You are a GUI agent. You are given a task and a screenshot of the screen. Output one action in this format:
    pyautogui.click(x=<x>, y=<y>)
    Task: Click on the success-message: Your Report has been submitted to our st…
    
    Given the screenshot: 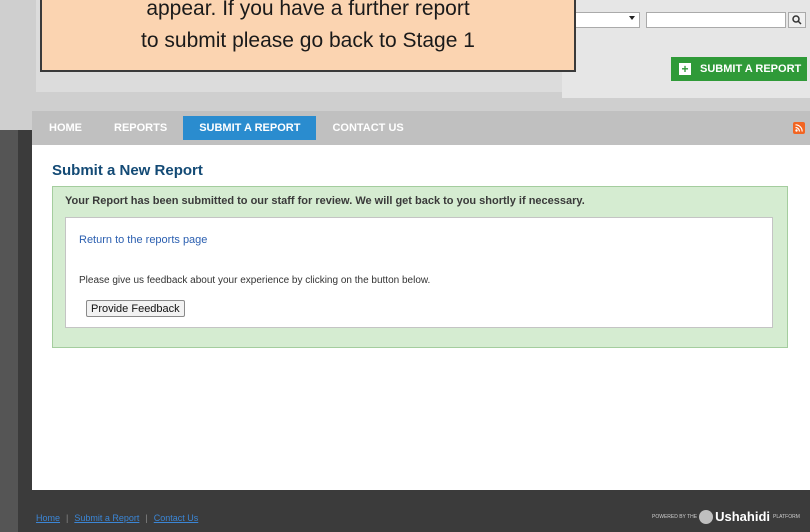 What is the action you would take?
    pyautogui.click(x=325, y=201)
    